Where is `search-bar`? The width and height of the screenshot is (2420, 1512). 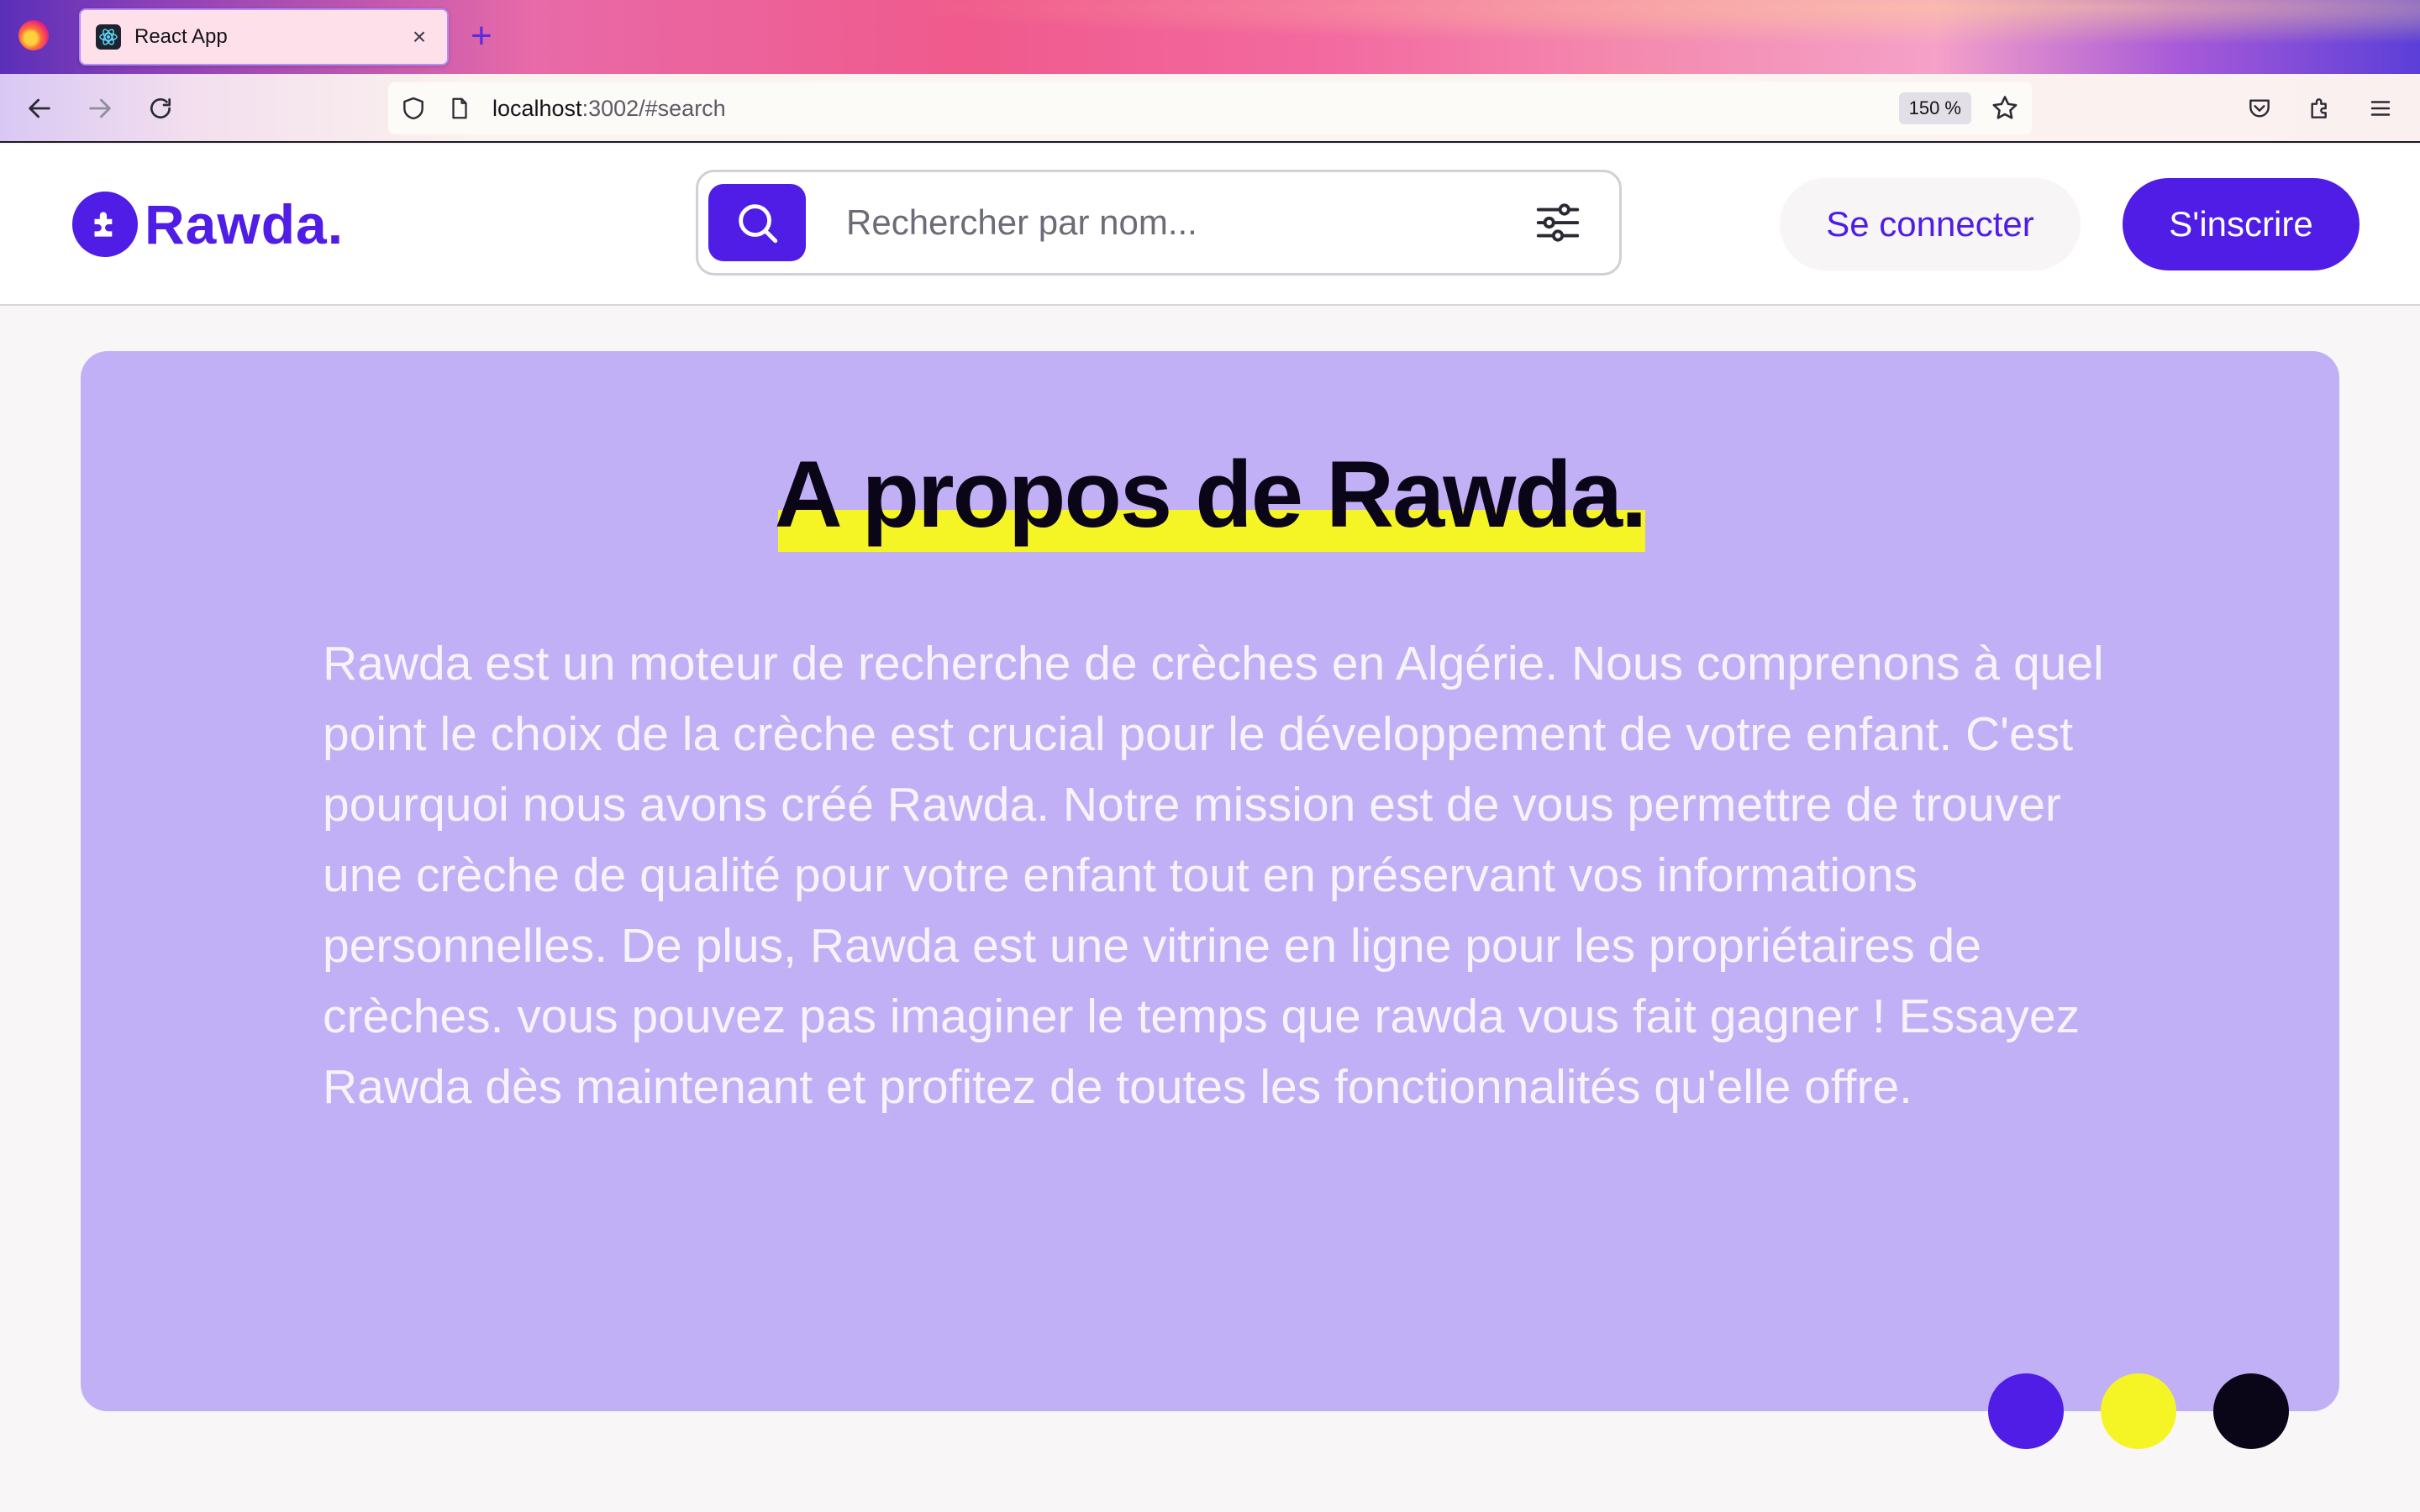 search-bar is located at coordinates (1159, 223).